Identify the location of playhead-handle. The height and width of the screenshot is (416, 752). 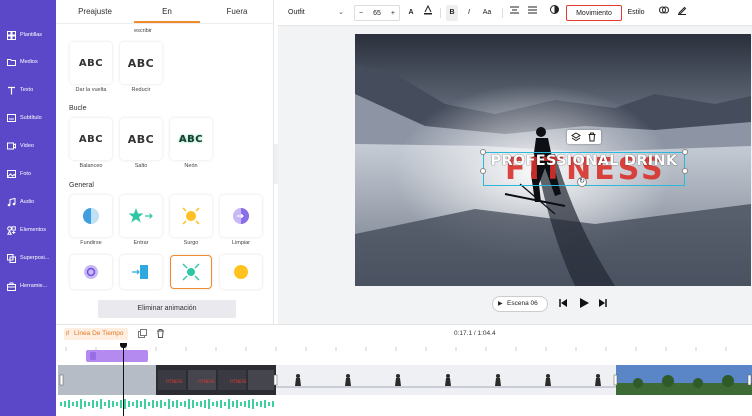
(123, 345).